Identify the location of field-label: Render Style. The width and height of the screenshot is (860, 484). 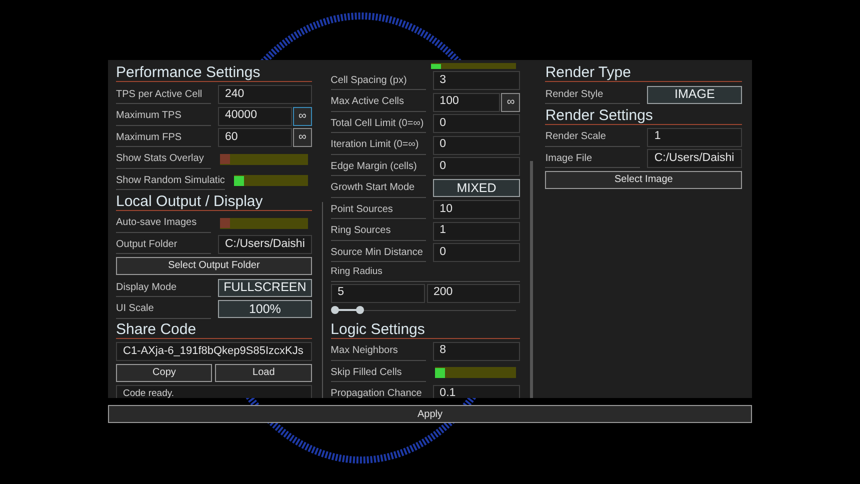
(574, 95).